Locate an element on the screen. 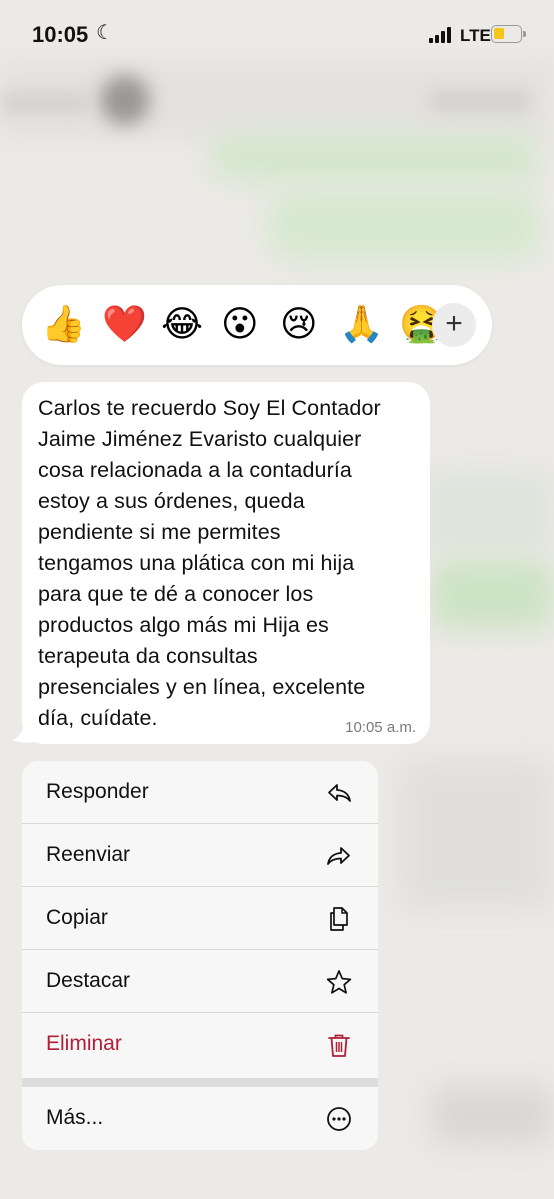  message-line: pendiente si me permites is located at coordinates (159, 532).